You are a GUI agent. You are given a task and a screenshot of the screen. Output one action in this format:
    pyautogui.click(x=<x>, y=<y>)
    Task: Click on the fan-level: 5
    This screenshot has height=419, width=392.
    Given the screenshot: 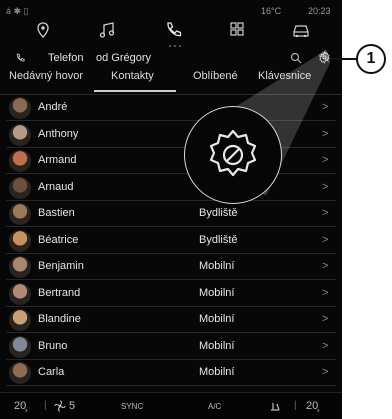 What is the action you would take?
    pyautogui.click(x=72, y=406)
    